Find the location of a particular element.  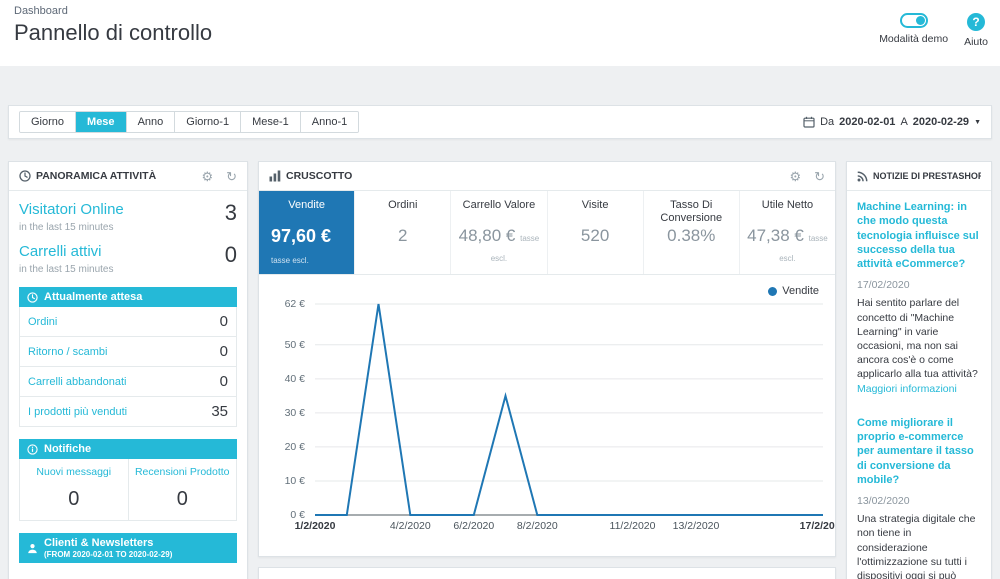

caret-down-icon: ▼ is located at coordinates (977, 122).